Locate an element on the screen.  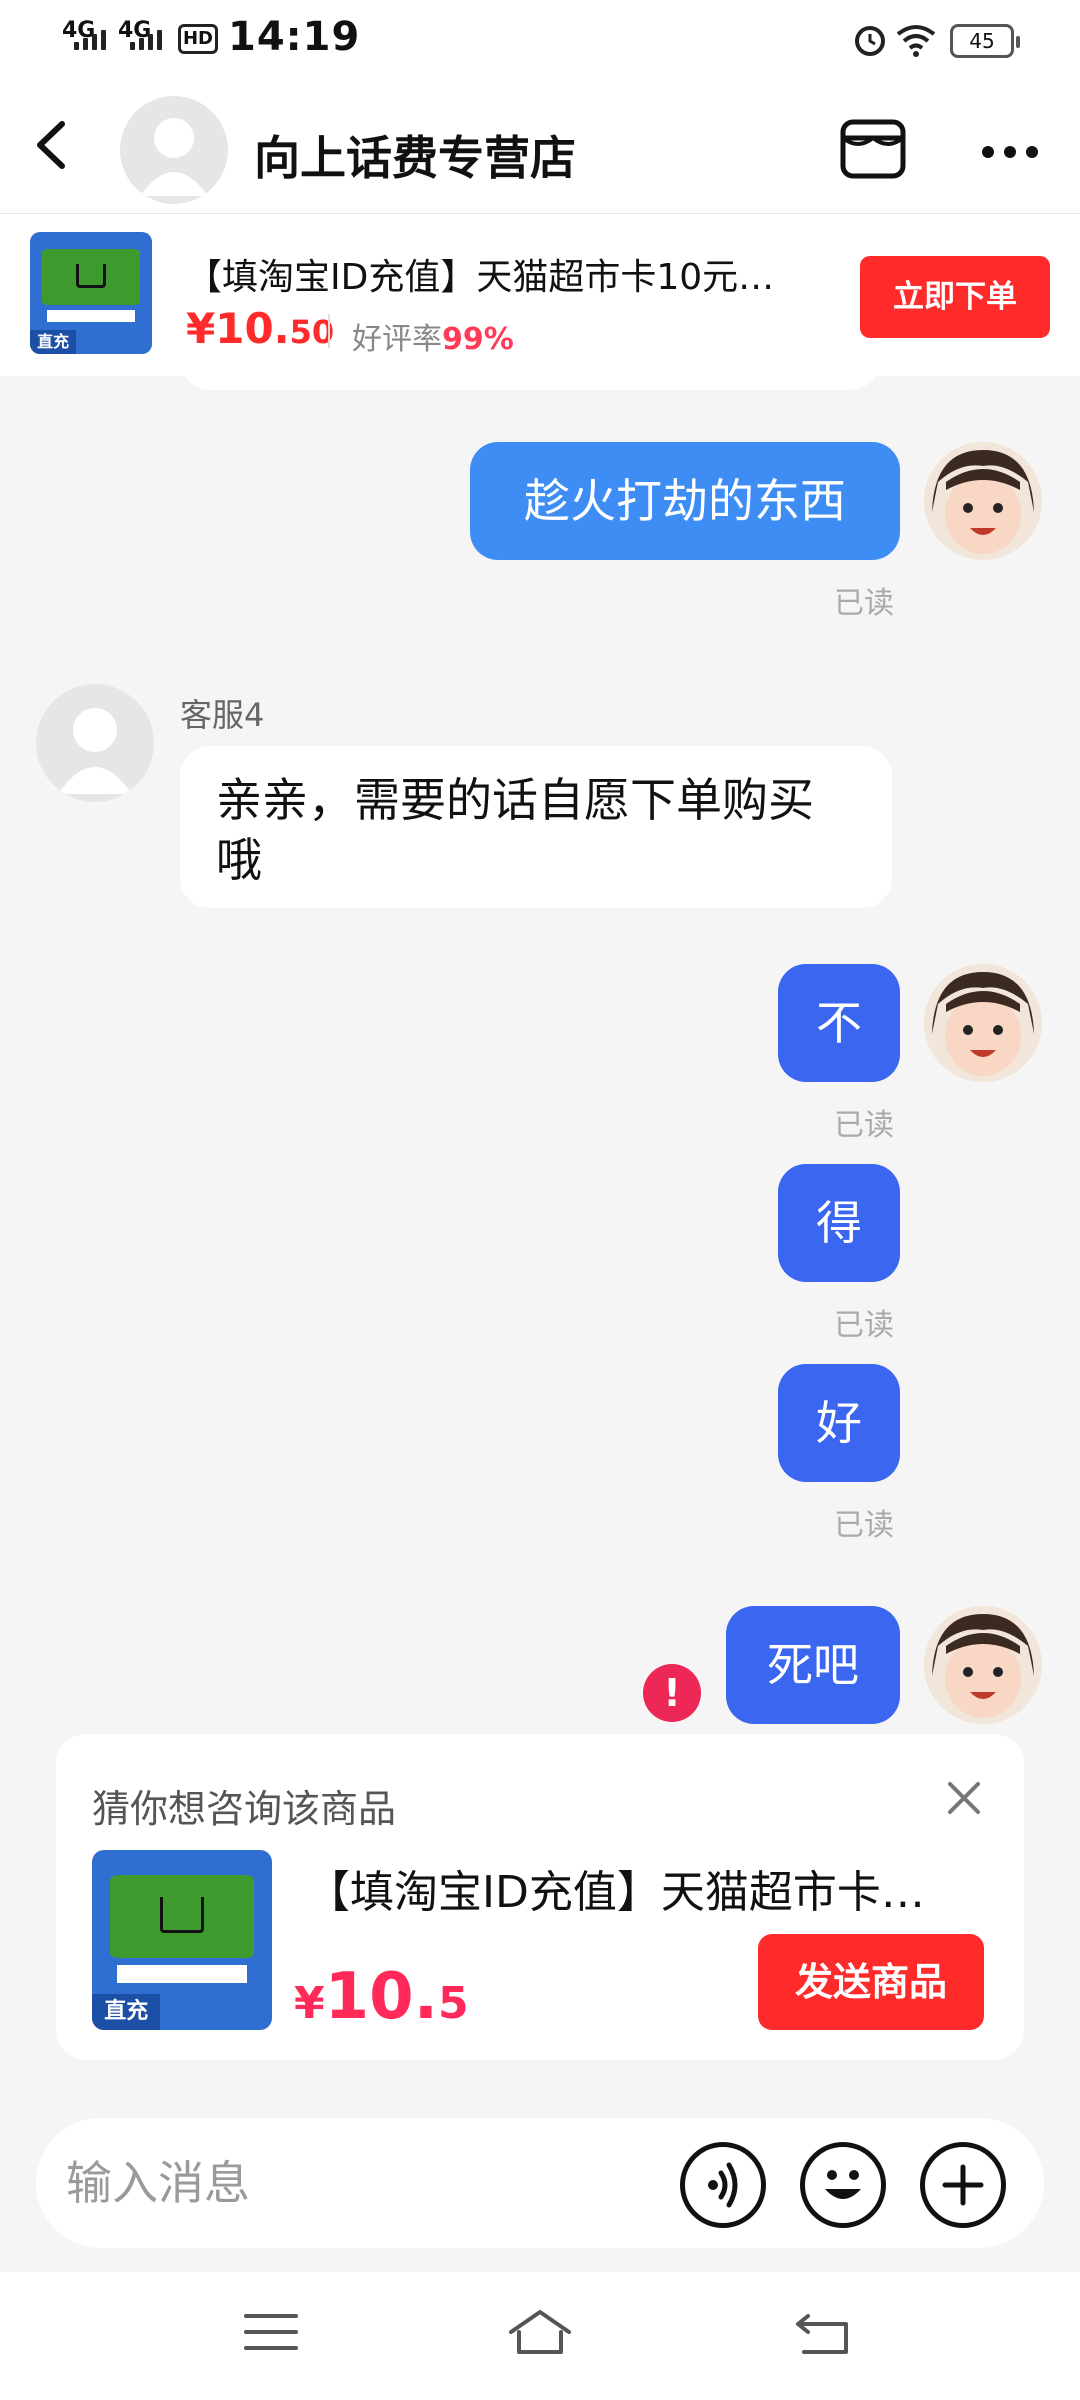
emoji-button is located at coordinates (843, 2185).